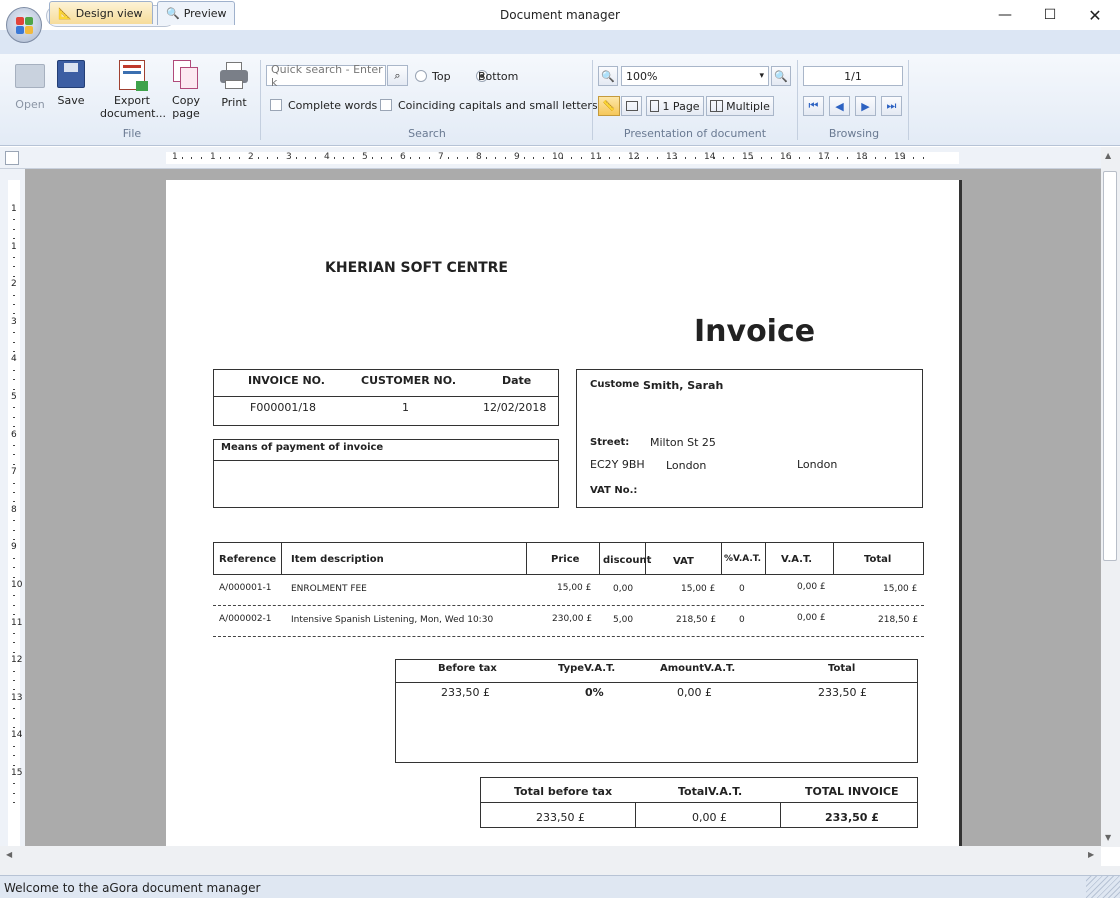  What do you see at coordinates (839, 106) in the screenshot?
I see `previous-page-button: ◀` at bounding box center [839, 106].